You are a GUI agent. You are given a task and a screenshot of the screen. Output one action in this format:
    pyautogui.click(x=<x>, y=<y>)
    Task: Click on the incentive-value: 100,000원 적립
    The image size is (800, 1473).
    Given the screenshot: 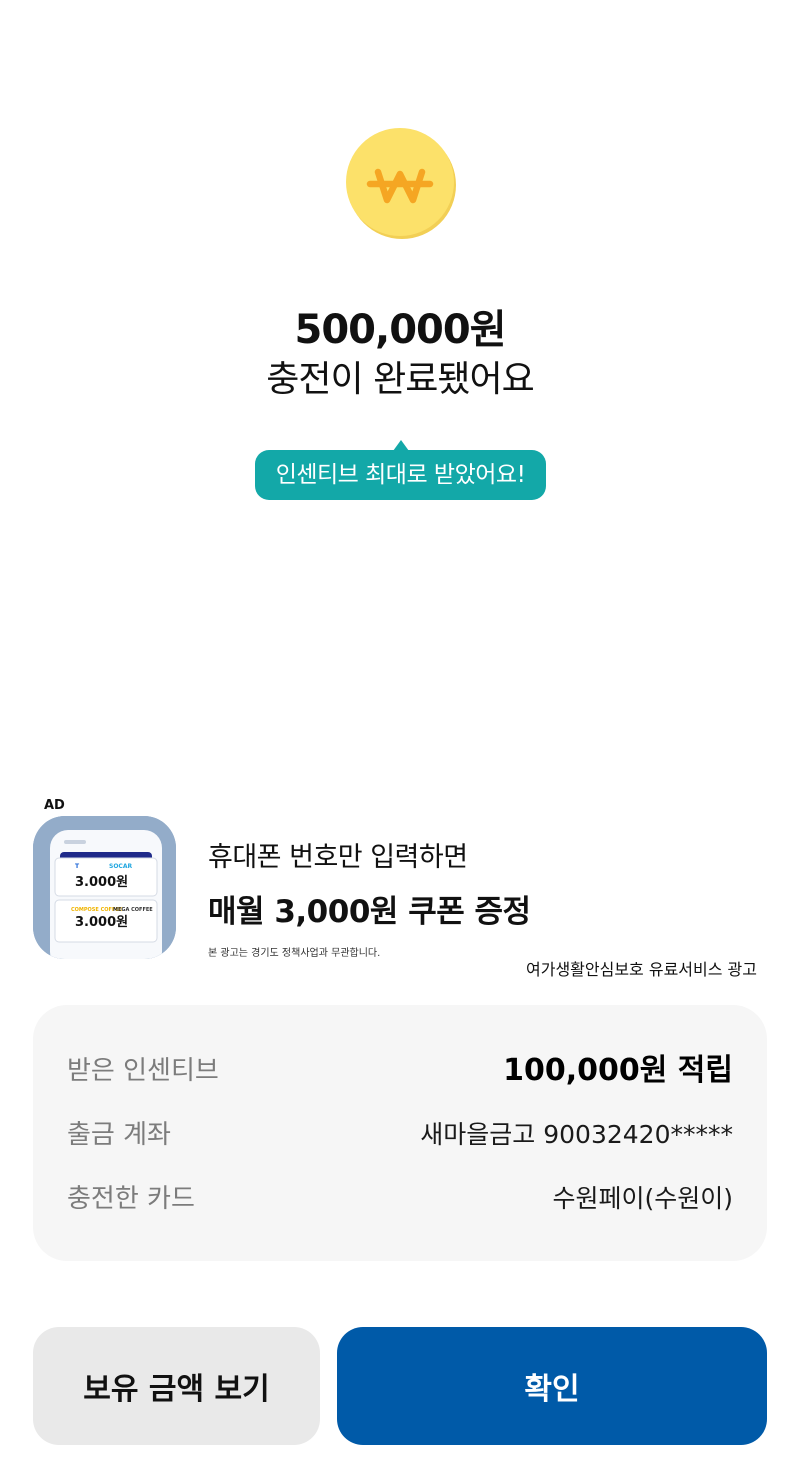 What is the action you would take?
    pyautogui.click(x=618, y=1070)
    